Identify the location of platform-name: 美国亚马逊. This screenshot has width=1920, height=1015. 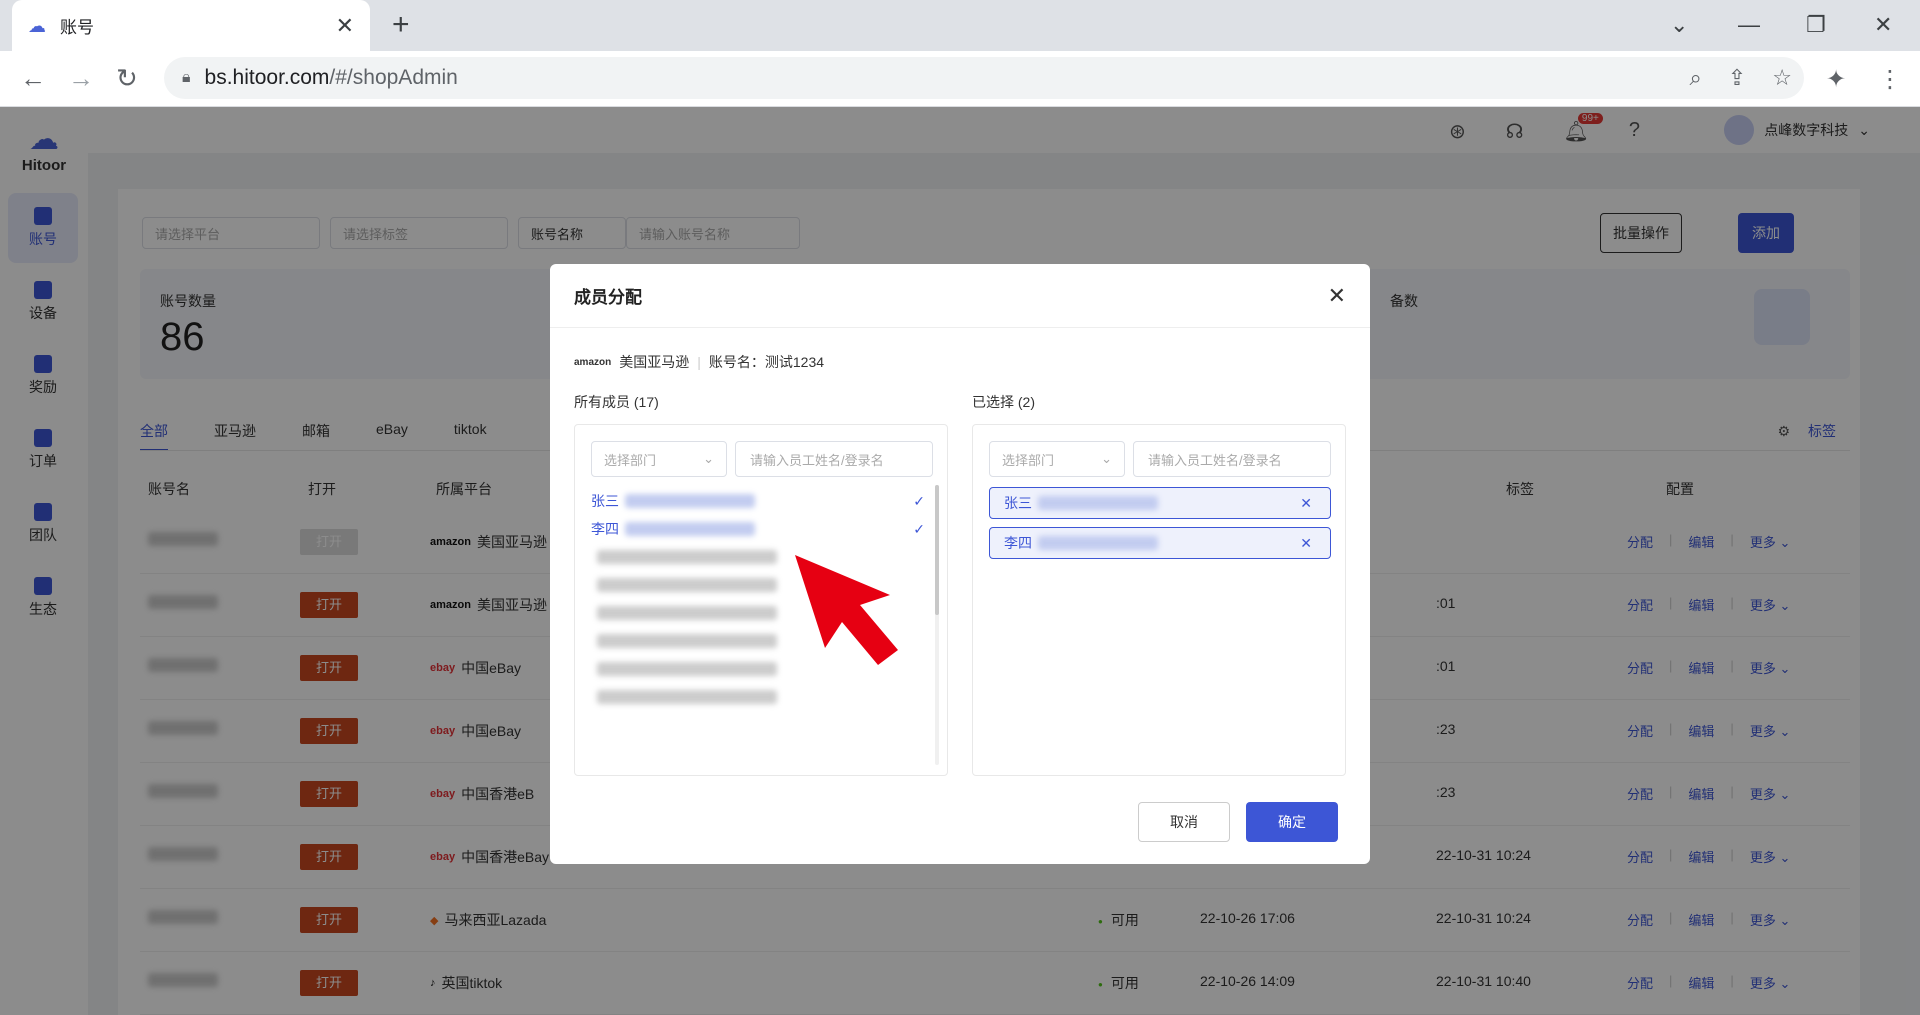
(654, 362).